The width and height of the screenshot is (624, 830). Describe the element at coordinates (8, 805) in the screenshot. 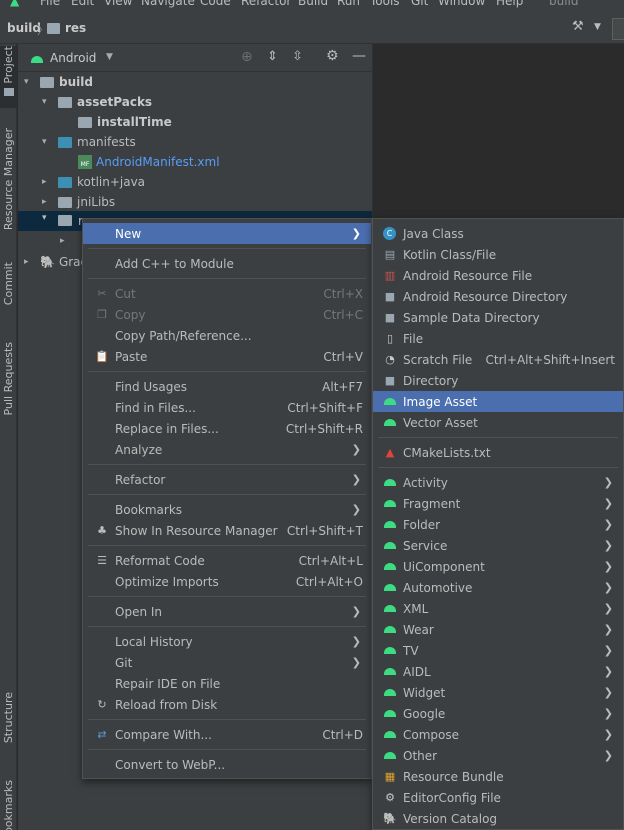

I see `tab-bookmarks: Bookmarks` at that location.